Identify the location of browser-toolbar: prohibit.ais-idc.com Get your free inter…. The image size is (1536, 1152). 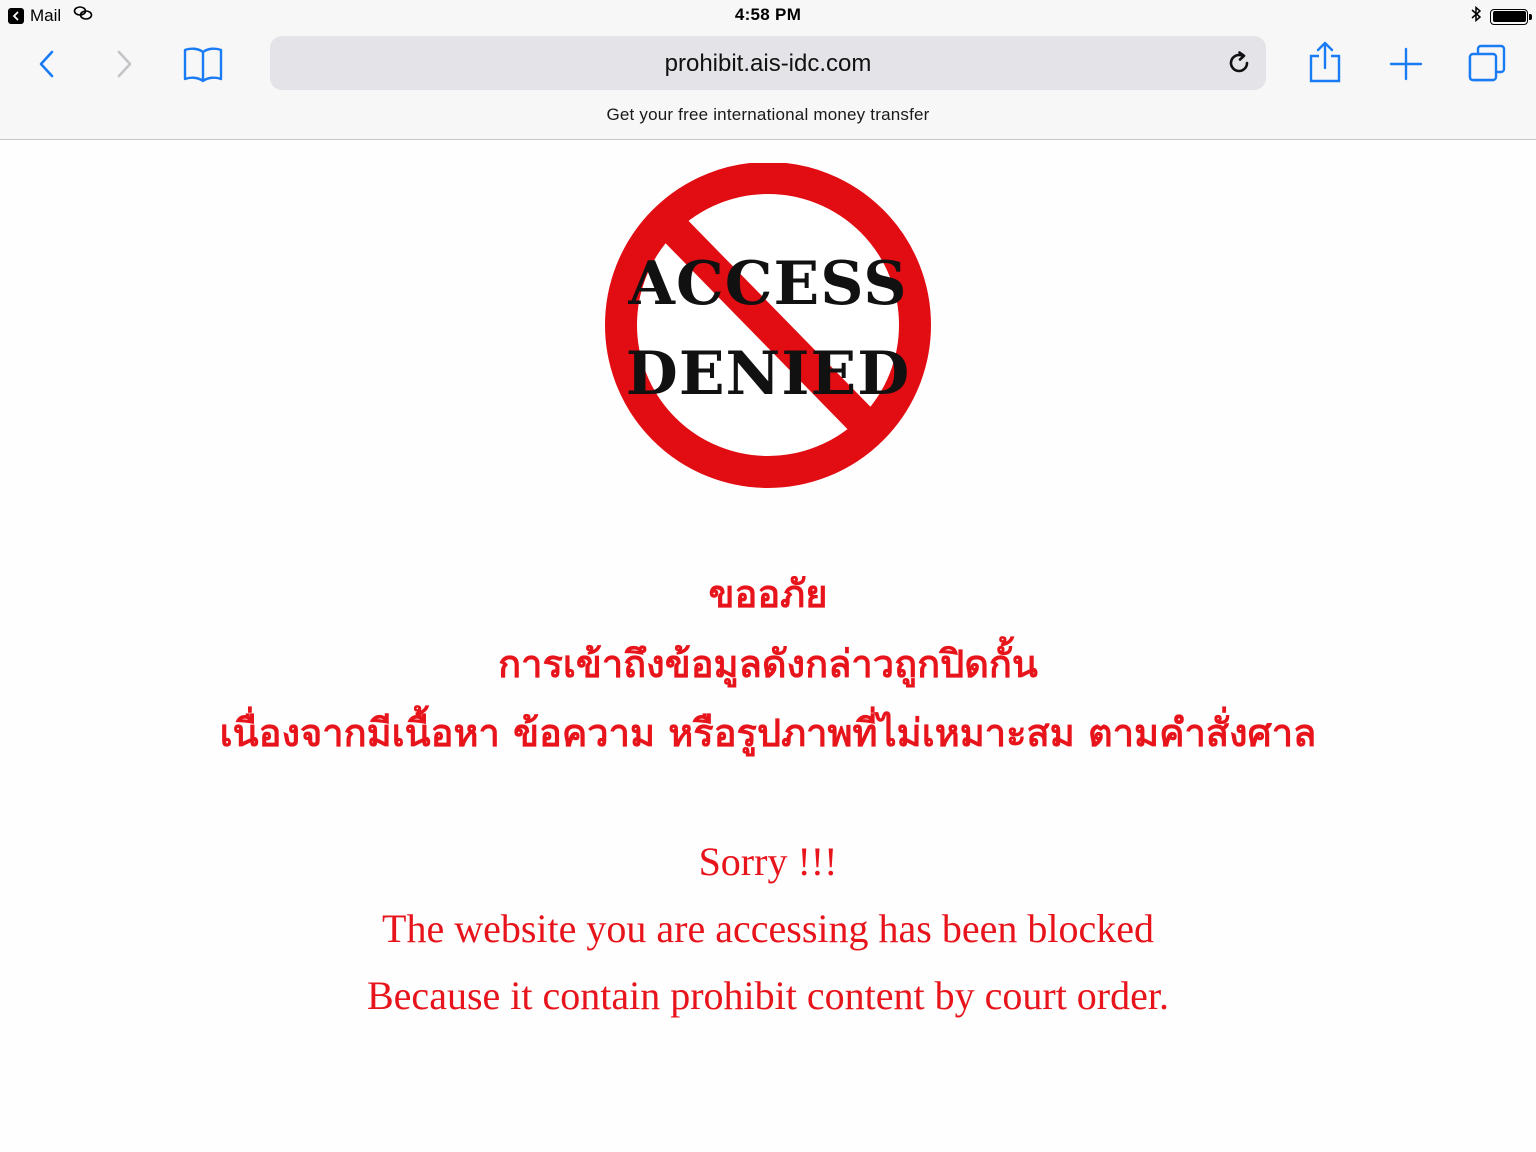
(768, 85).